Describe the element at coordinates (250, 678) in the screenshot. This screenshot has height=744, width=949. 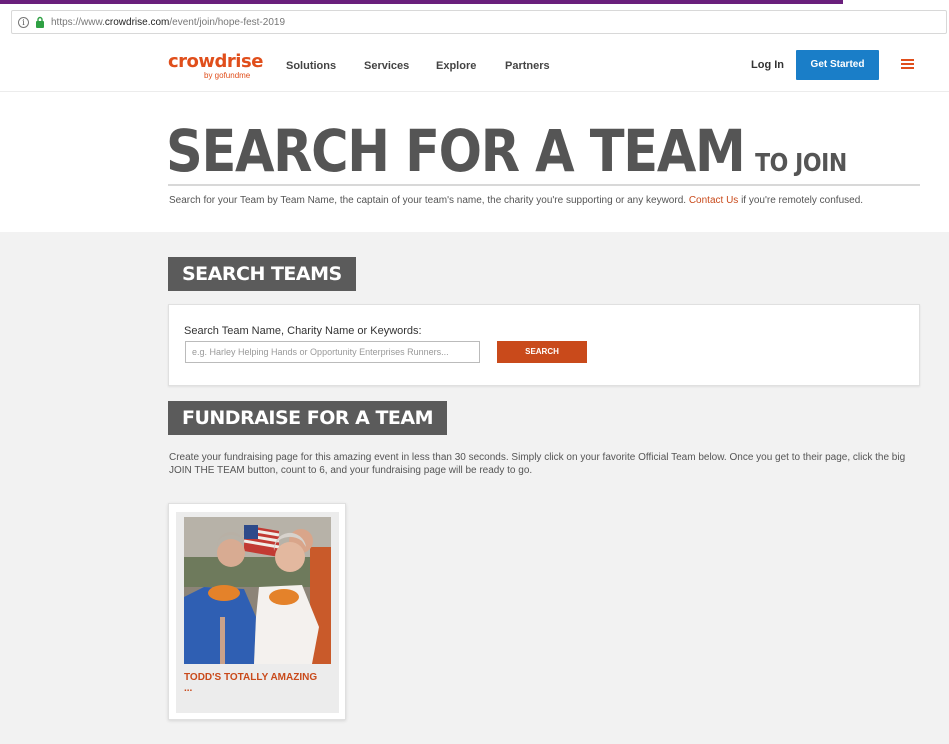
I see `team-name: TODD'S TOTALLY AMAZING` at that location.